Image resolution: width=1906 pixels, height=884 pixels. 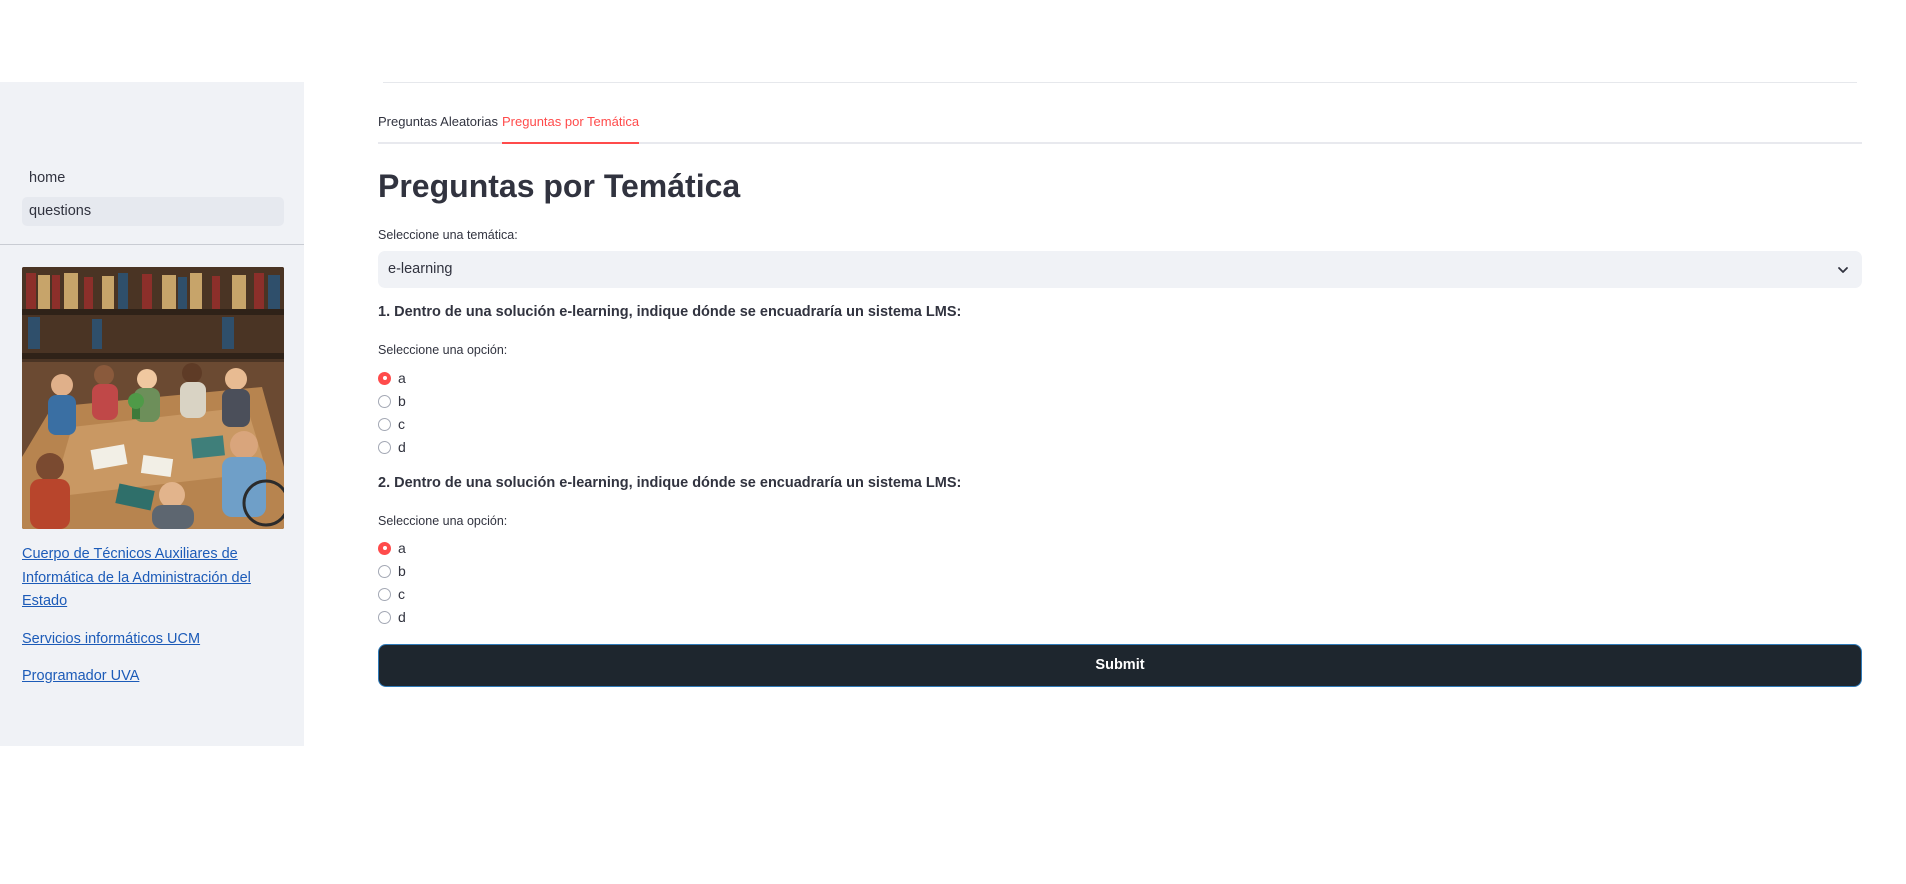 What do you see at coordinates (392, 548) in the screenshot?
I see `question-2-option-a: a` at bounding box center [392, 548].